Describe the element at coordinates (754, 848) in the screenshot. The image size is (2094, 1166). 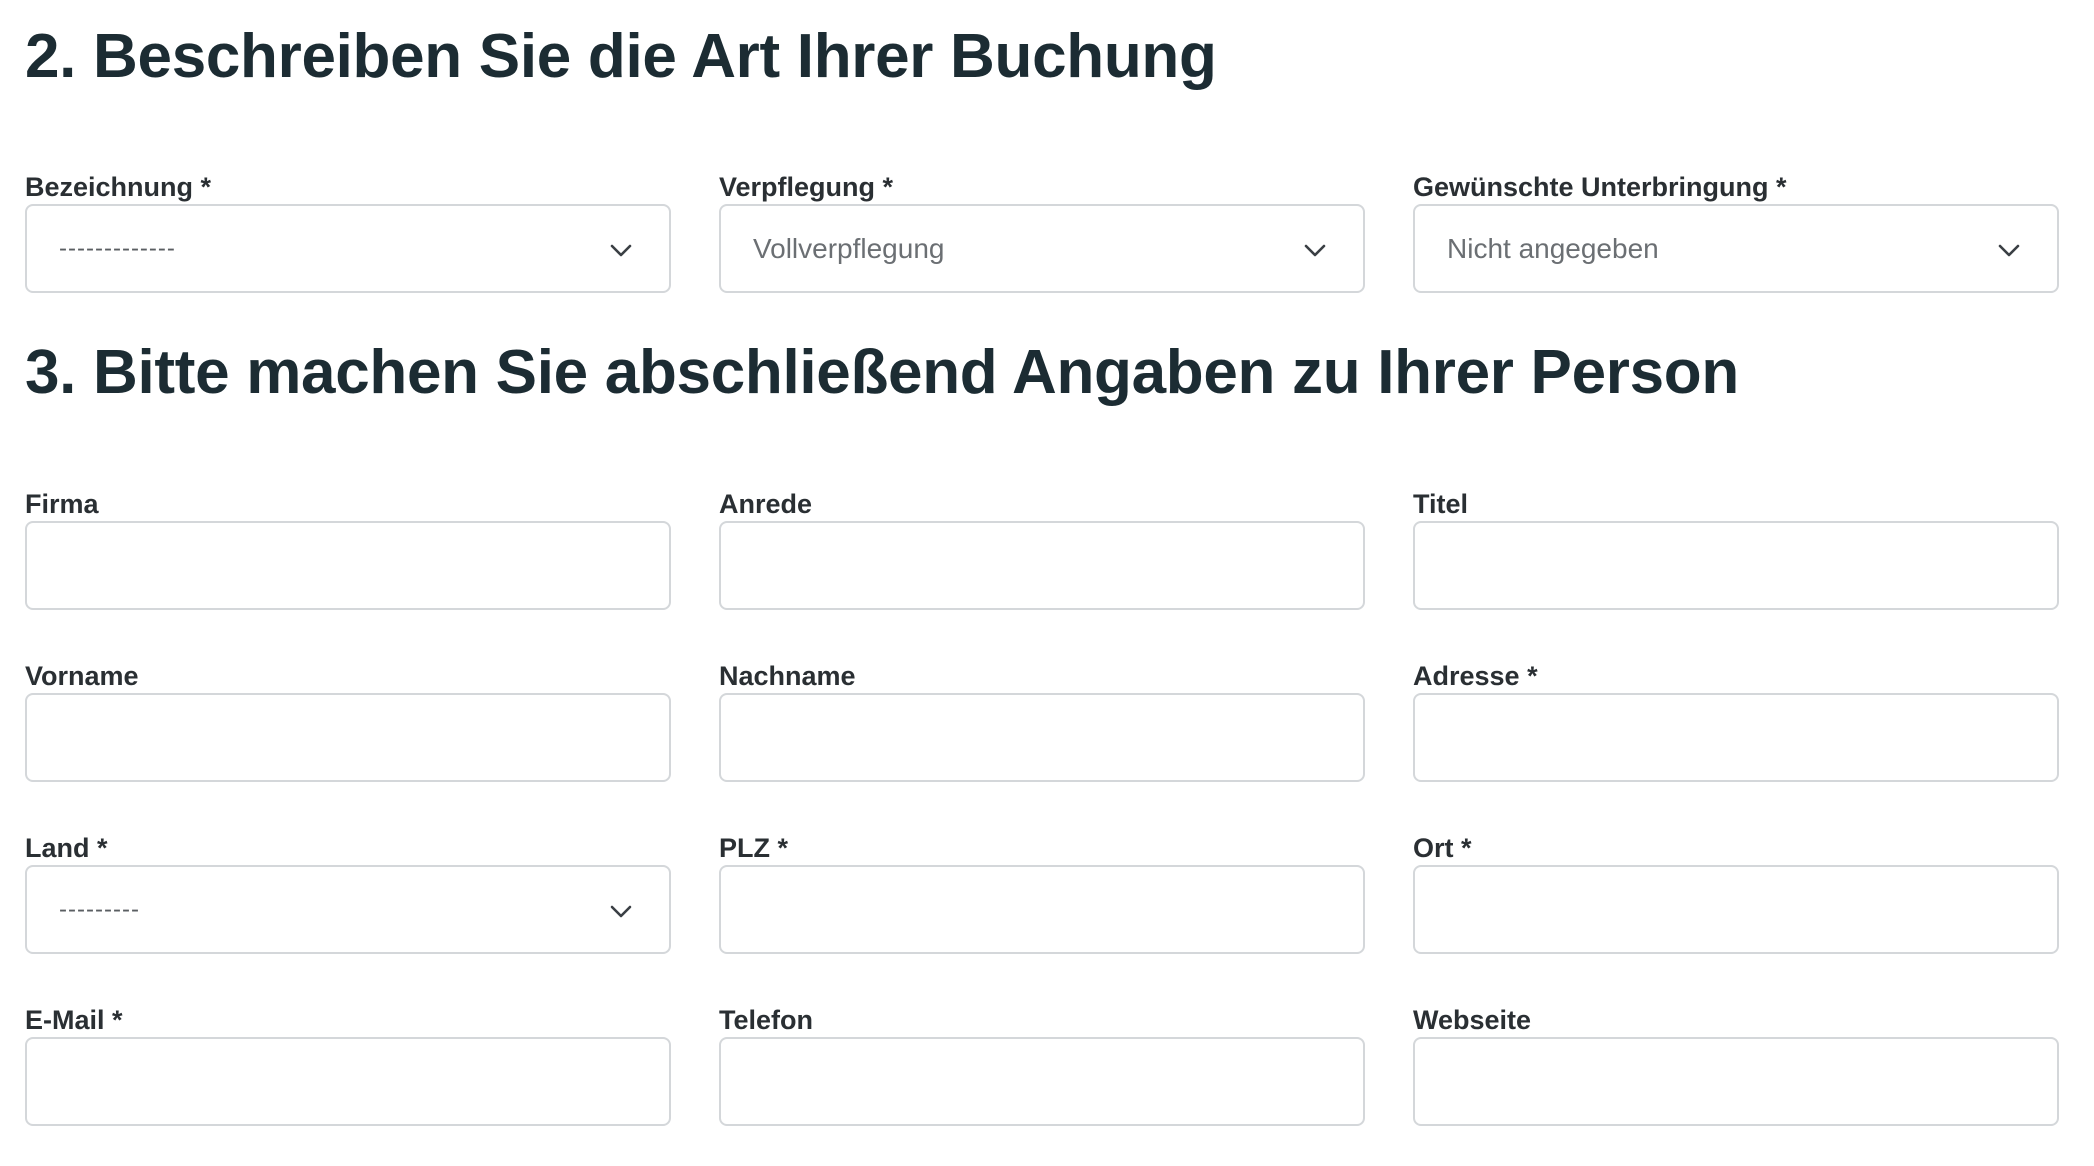
I see `plz-label: PLZ *` at that location.